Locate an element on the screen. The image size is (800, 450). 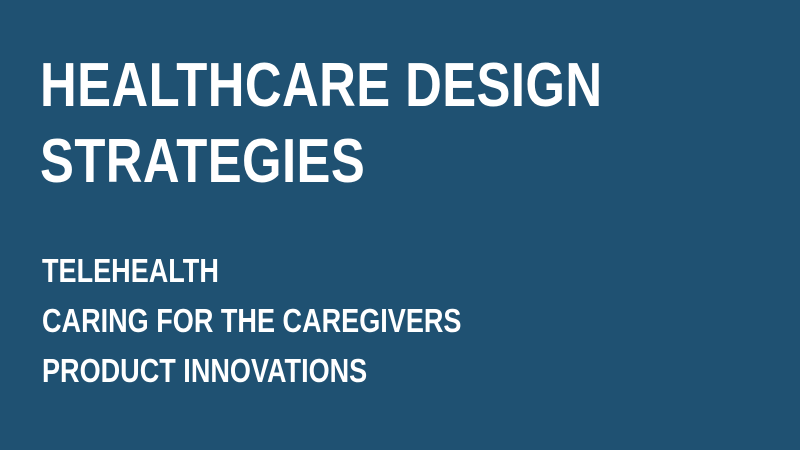
slide-title-line-2: STRATEGIES is located at coordinates (203, 161).